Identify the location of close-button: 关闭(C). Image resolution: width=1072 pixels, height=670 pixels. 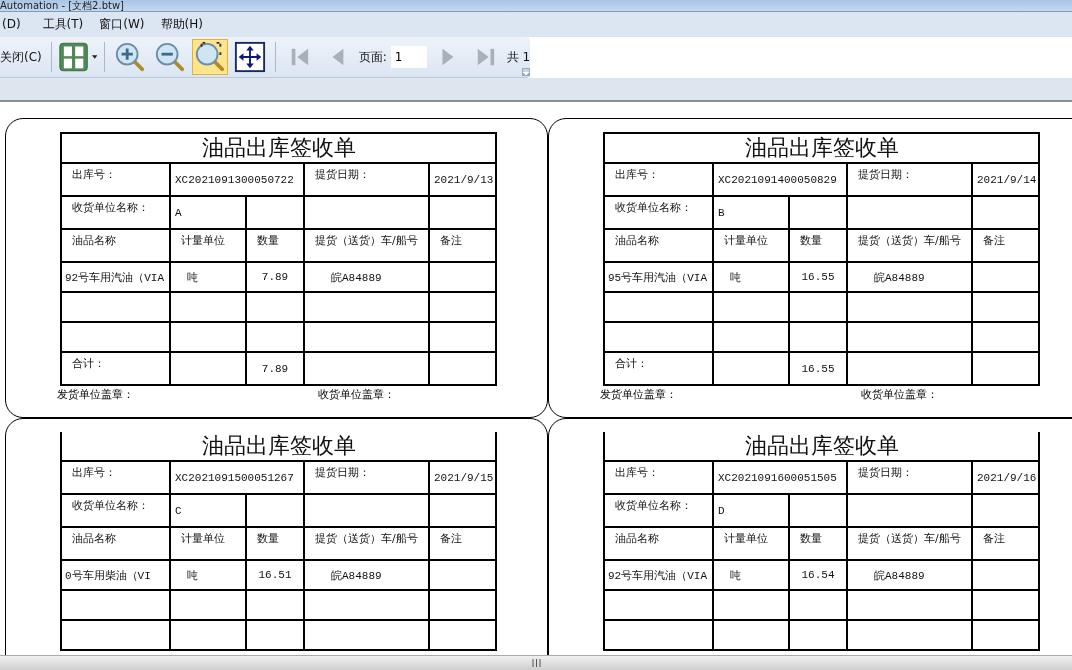
(22, 57).